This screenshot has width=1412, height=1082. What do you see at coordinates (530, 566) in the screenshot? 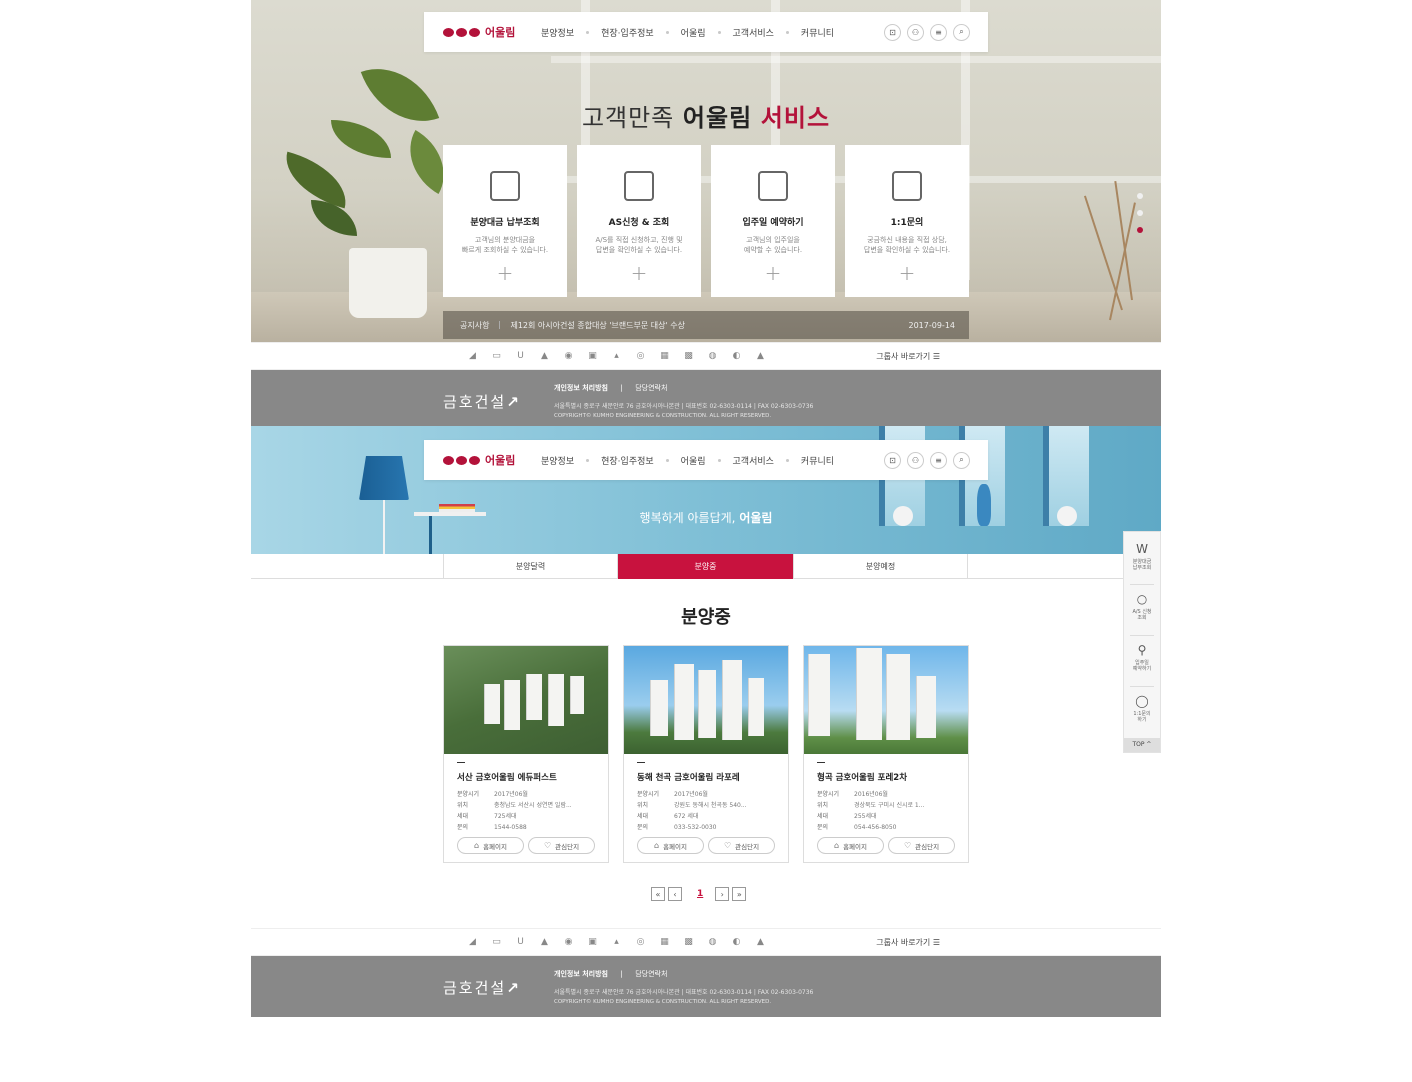
I see `tab-sale-calendar: 분양달력` at bounding box center [530, 566].